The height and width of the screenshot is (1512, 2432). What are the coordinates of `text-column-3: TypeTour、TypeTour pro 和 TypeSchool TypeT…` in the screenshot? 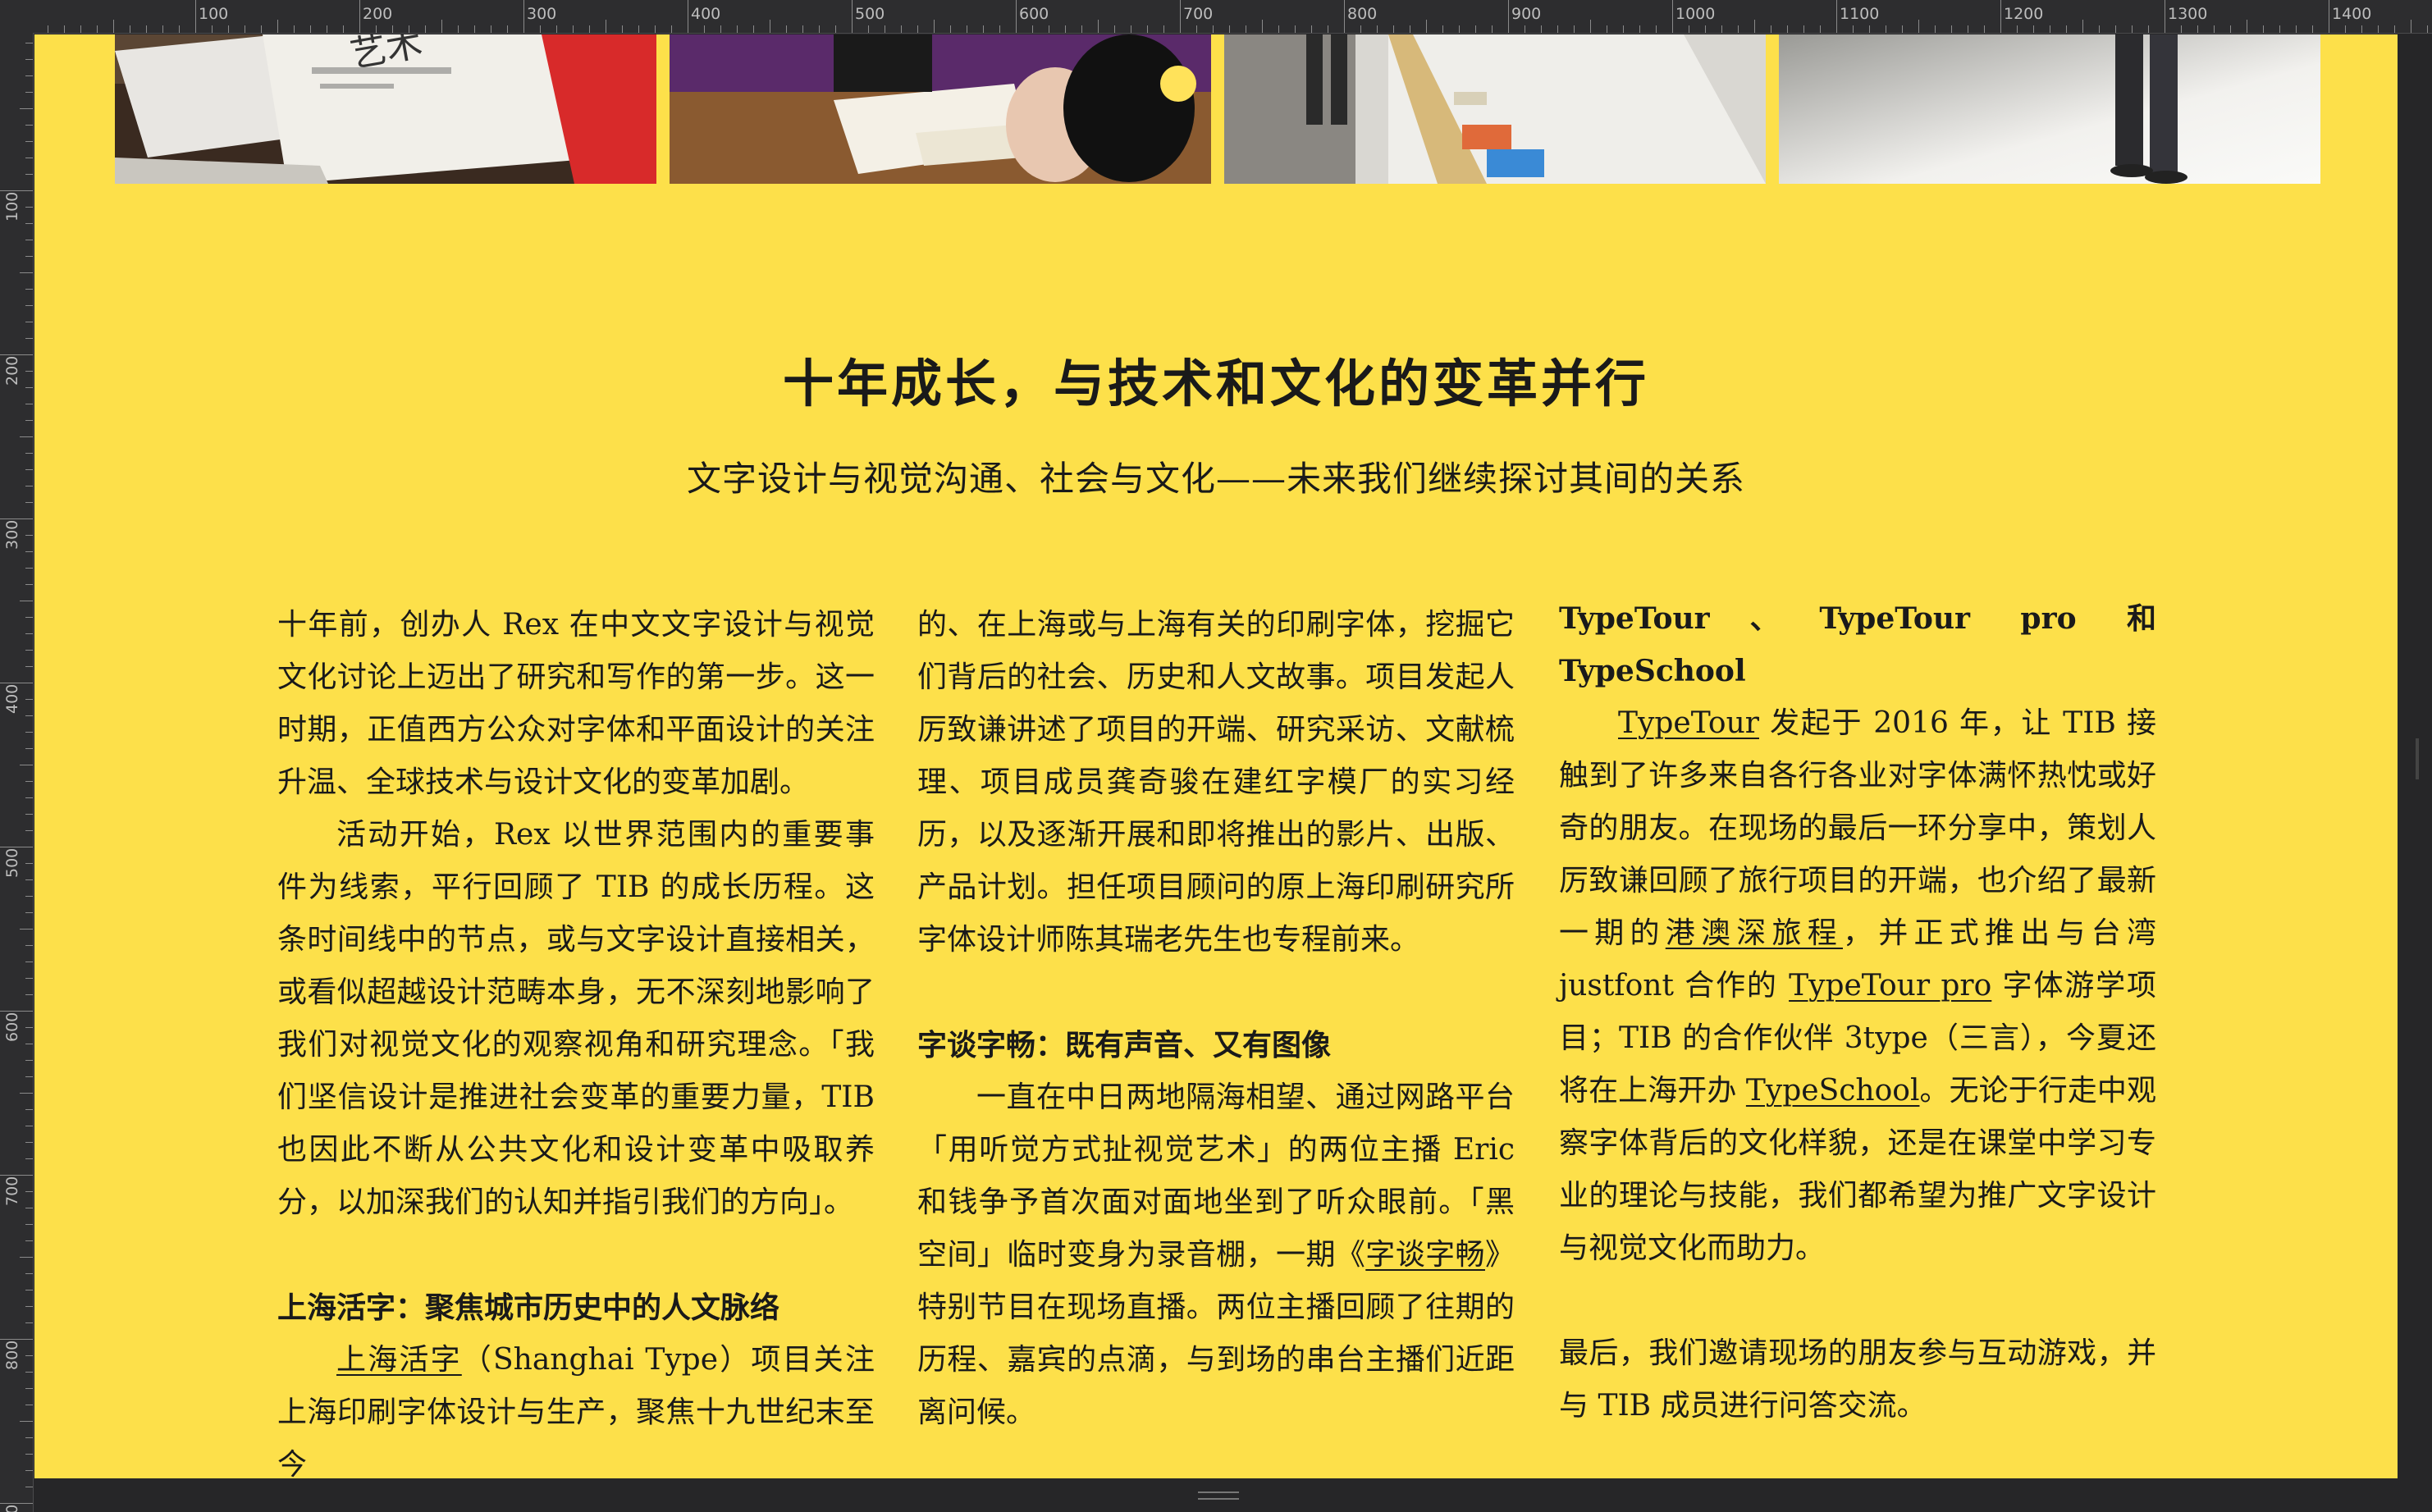 It's located at (1857, 1012).